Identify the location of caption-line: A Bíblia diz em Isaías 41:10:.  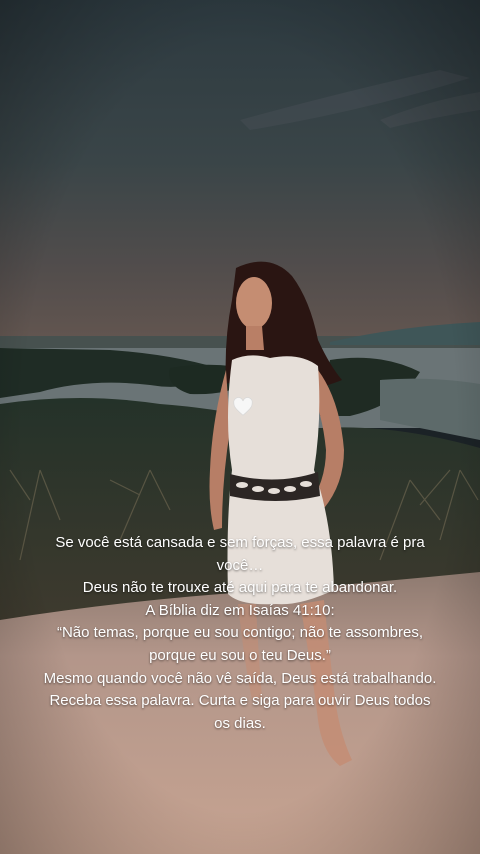
(240, 610).